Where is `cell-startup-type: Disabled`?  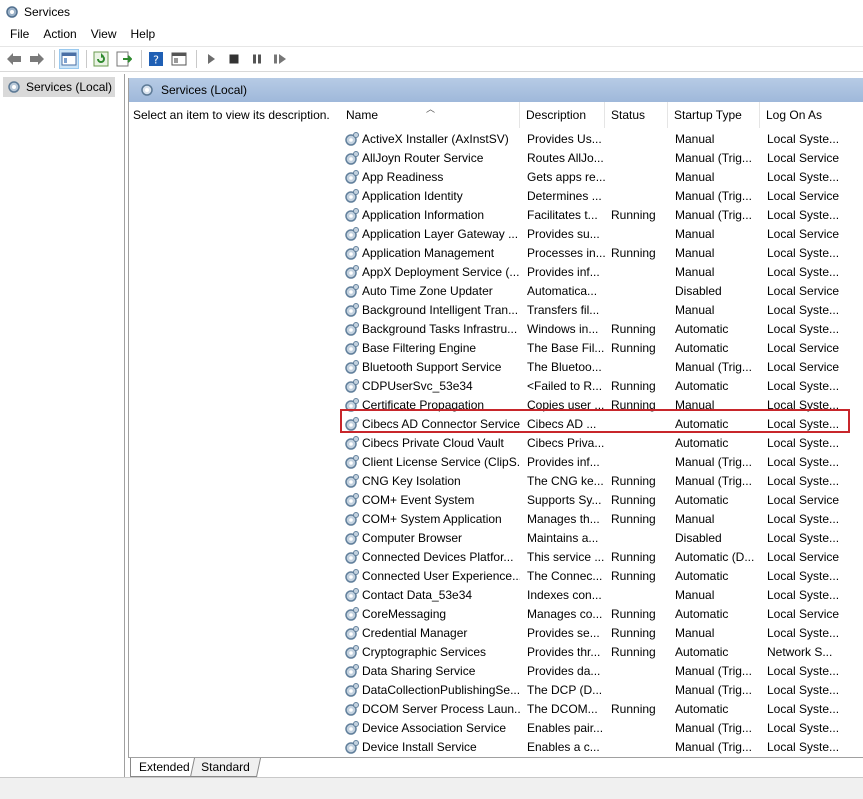
cell-startup-type: Disabled is located at coordinates (698, 538).